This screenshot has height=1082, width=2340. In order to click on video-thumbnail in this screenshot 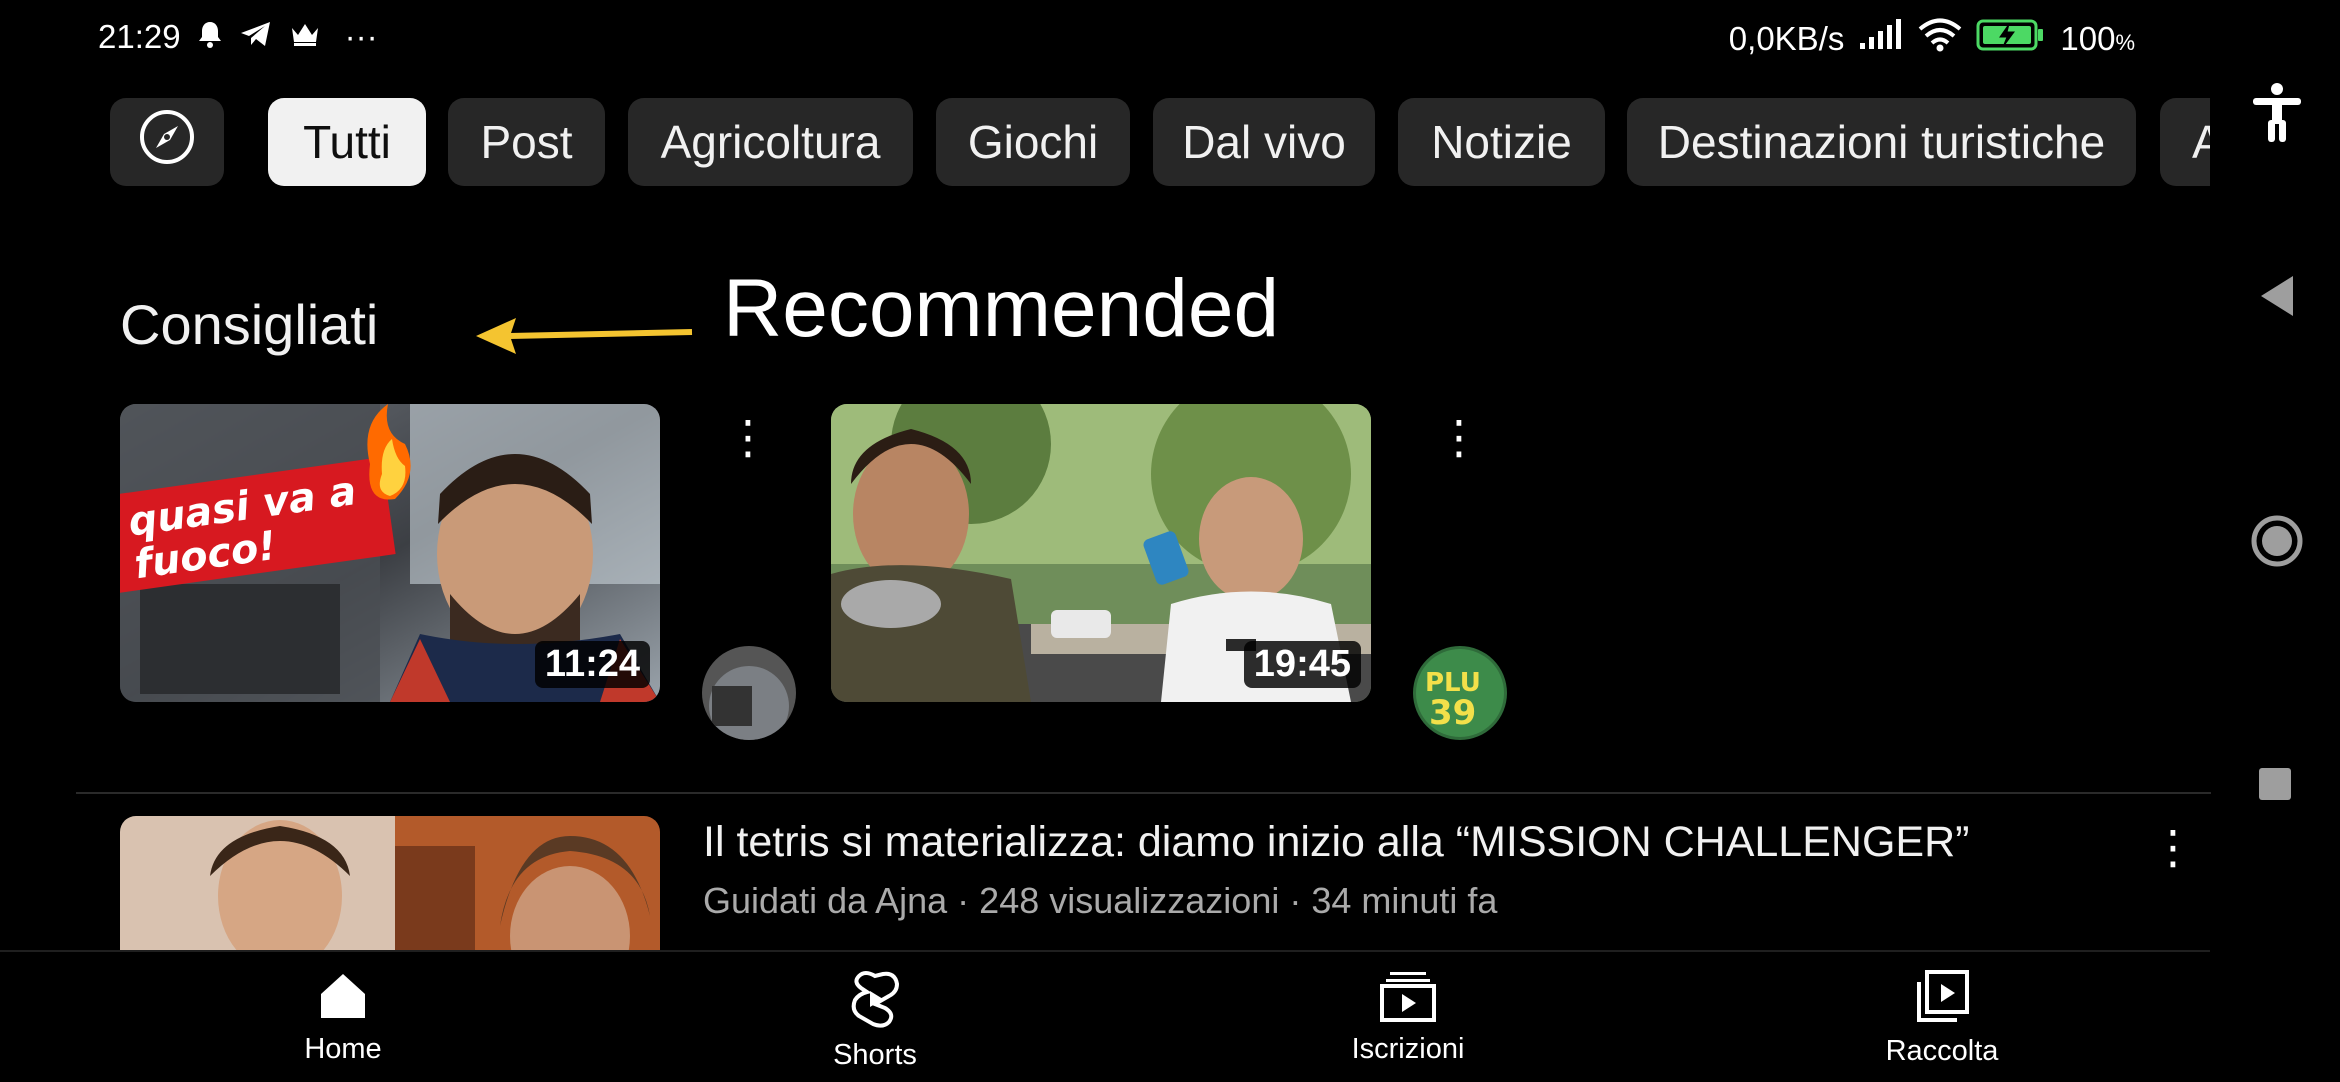, I will do `click(390, 883)`.